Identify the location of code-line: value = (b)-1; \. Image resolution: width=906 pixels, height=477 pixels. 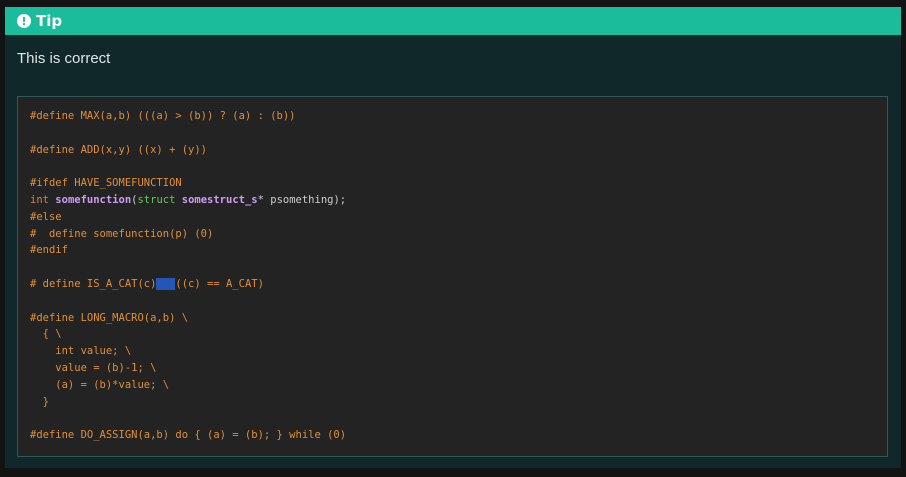
(93, 367).